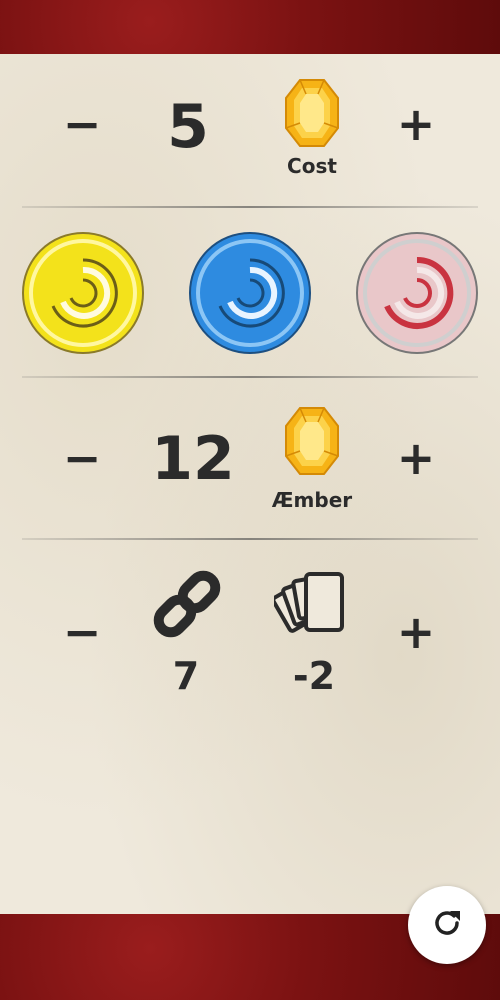 The height and width of the screenshot is (1000, 500). What do you see at coordinates (417, 295) in the screenshot?
I see `red-house-icon` at bounding box center [417, 295].